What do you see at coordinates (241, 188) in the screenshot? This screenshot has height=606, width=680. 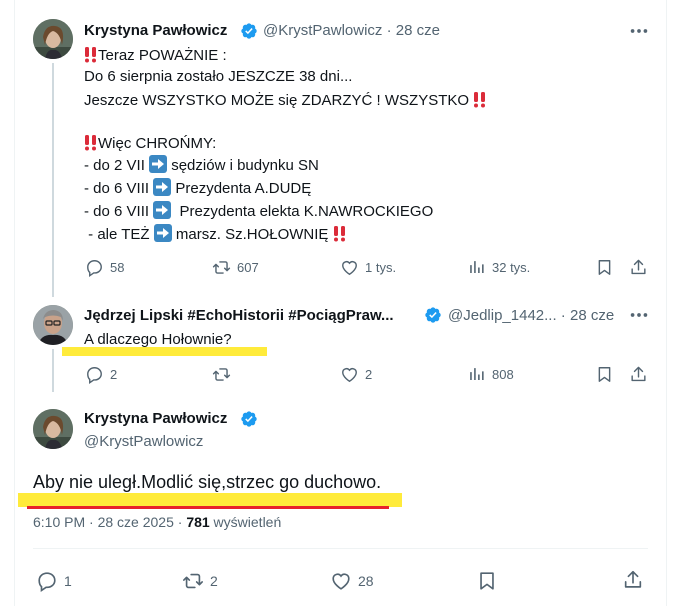 I see `tweet-text-part: Prezydenta A.DUDĘ` at bounding box center [241, 188].